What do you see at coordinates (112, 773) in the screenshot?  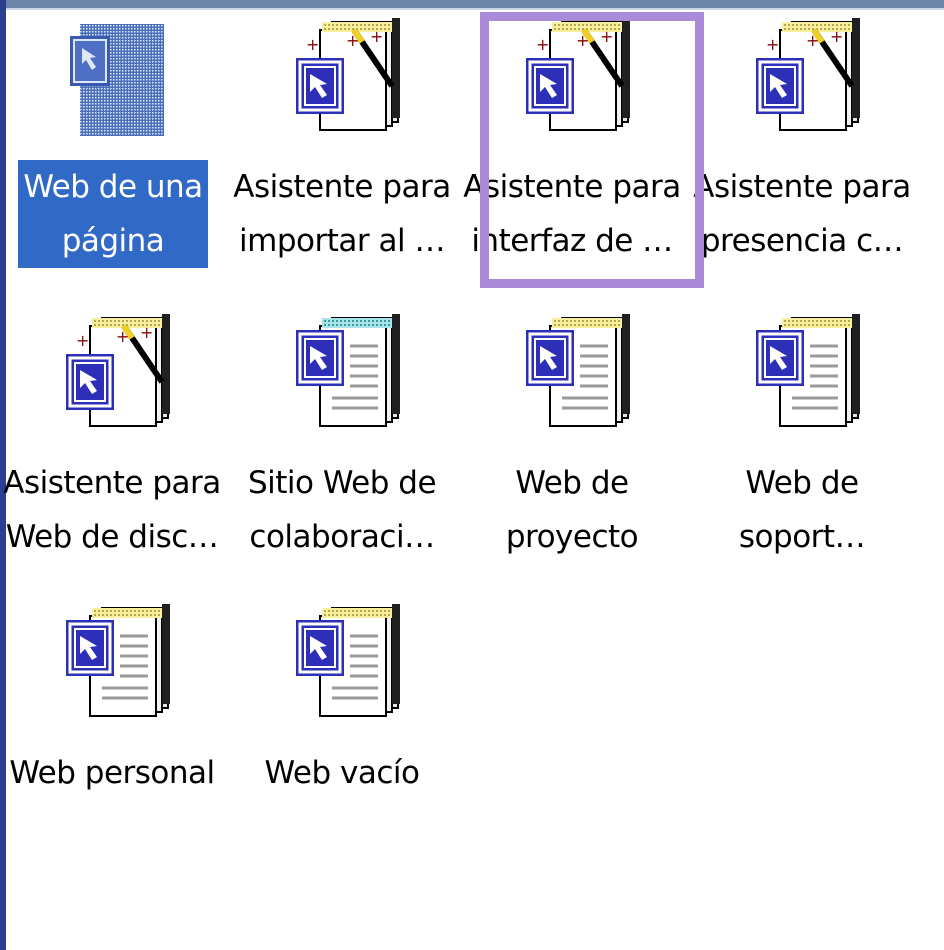 I see `item-label: Web personal` at bounding box center [112, 773].